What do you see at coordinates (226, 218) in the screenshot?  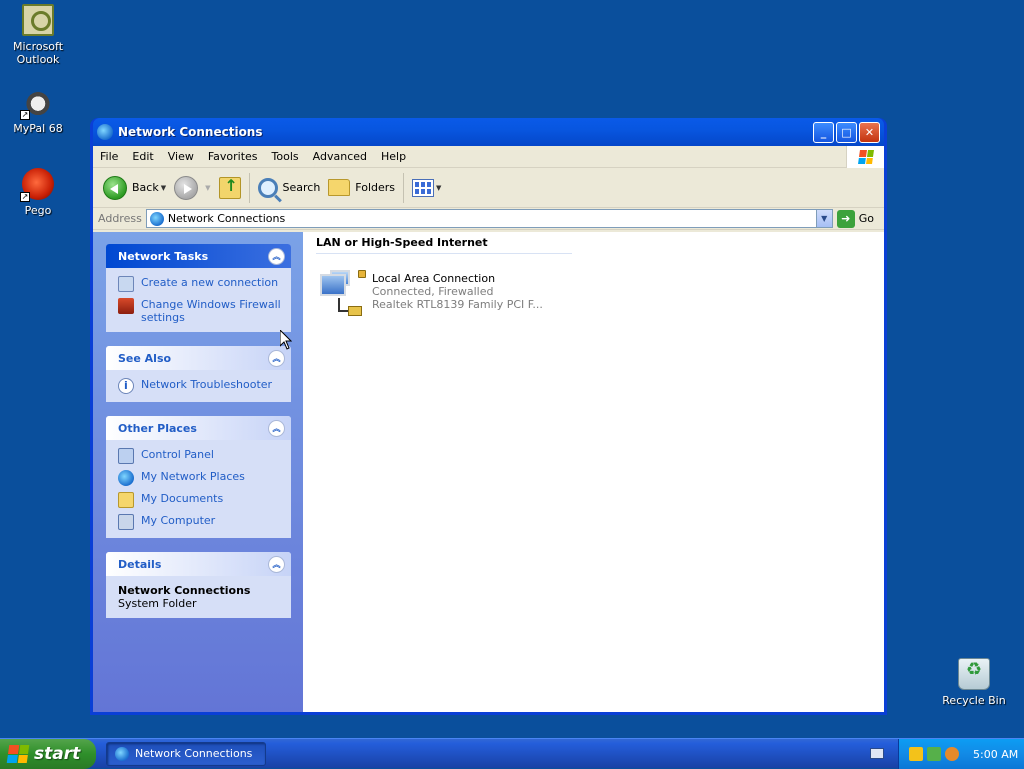 I see `address-value: Network Connections` at bounding box center [226, 218].